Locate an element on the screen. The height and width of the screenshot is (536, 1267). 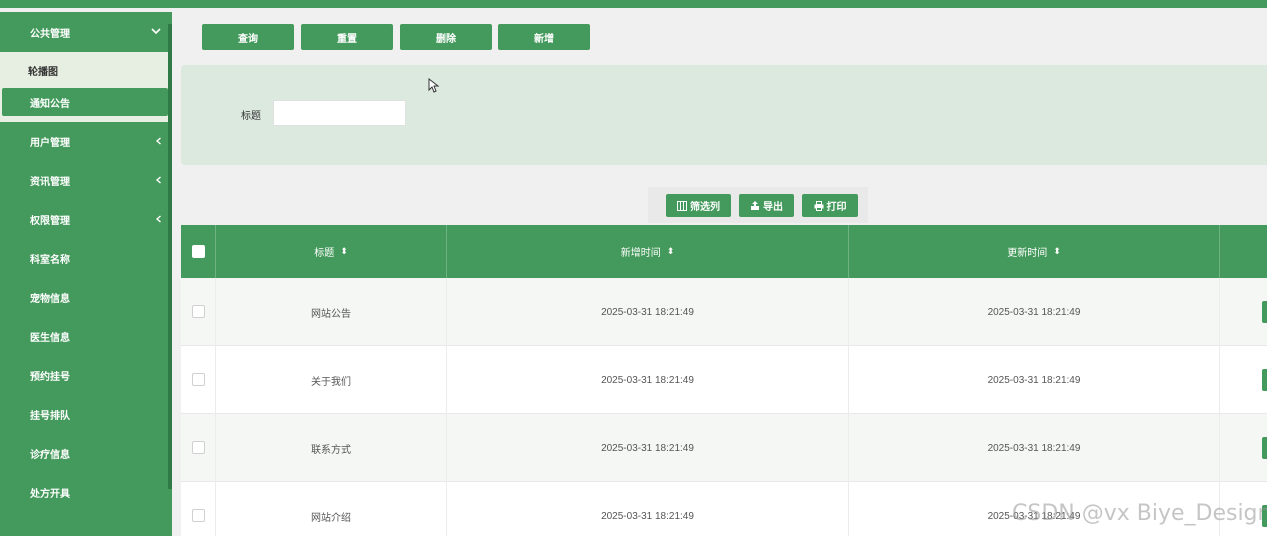
title-search-input is located at coordinates (339, 113).